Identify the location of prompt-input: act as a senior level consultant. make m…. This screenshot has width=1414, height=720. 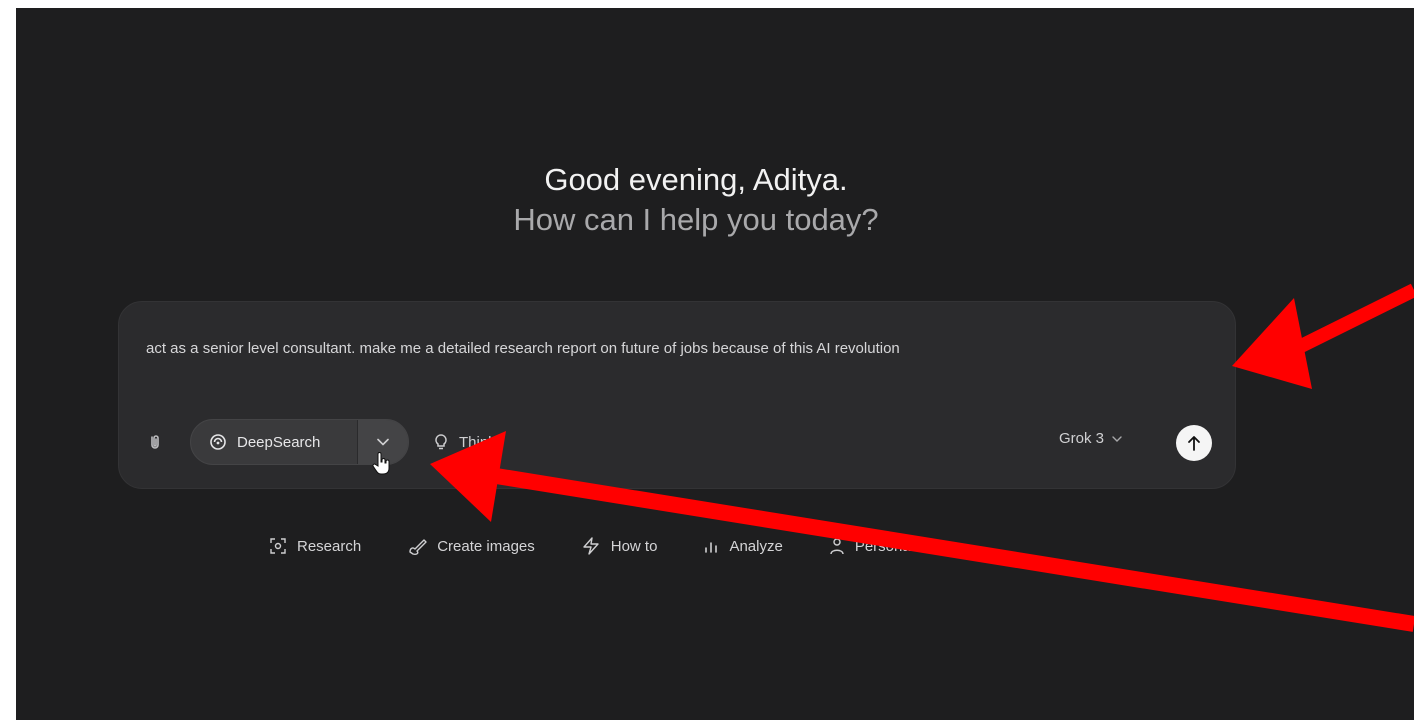
(686, 349).